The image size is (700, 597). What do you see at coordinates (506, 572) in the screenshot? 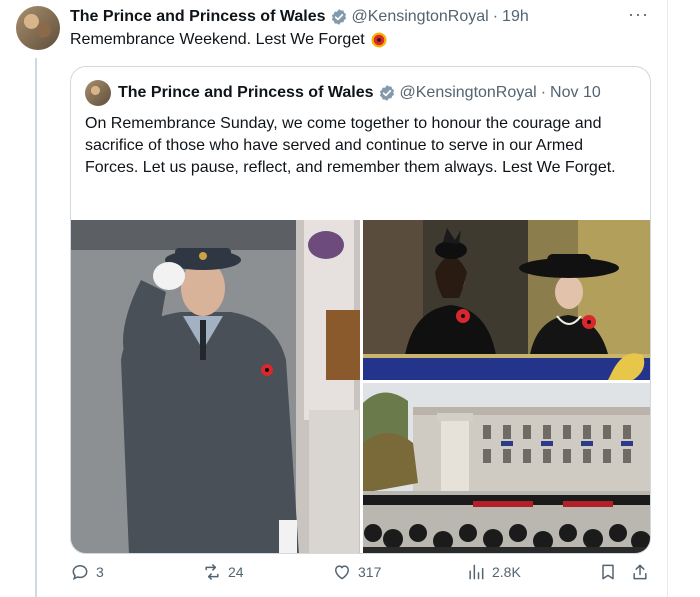
I see `view-count: 2.8K` at bounding box center [506, 572].